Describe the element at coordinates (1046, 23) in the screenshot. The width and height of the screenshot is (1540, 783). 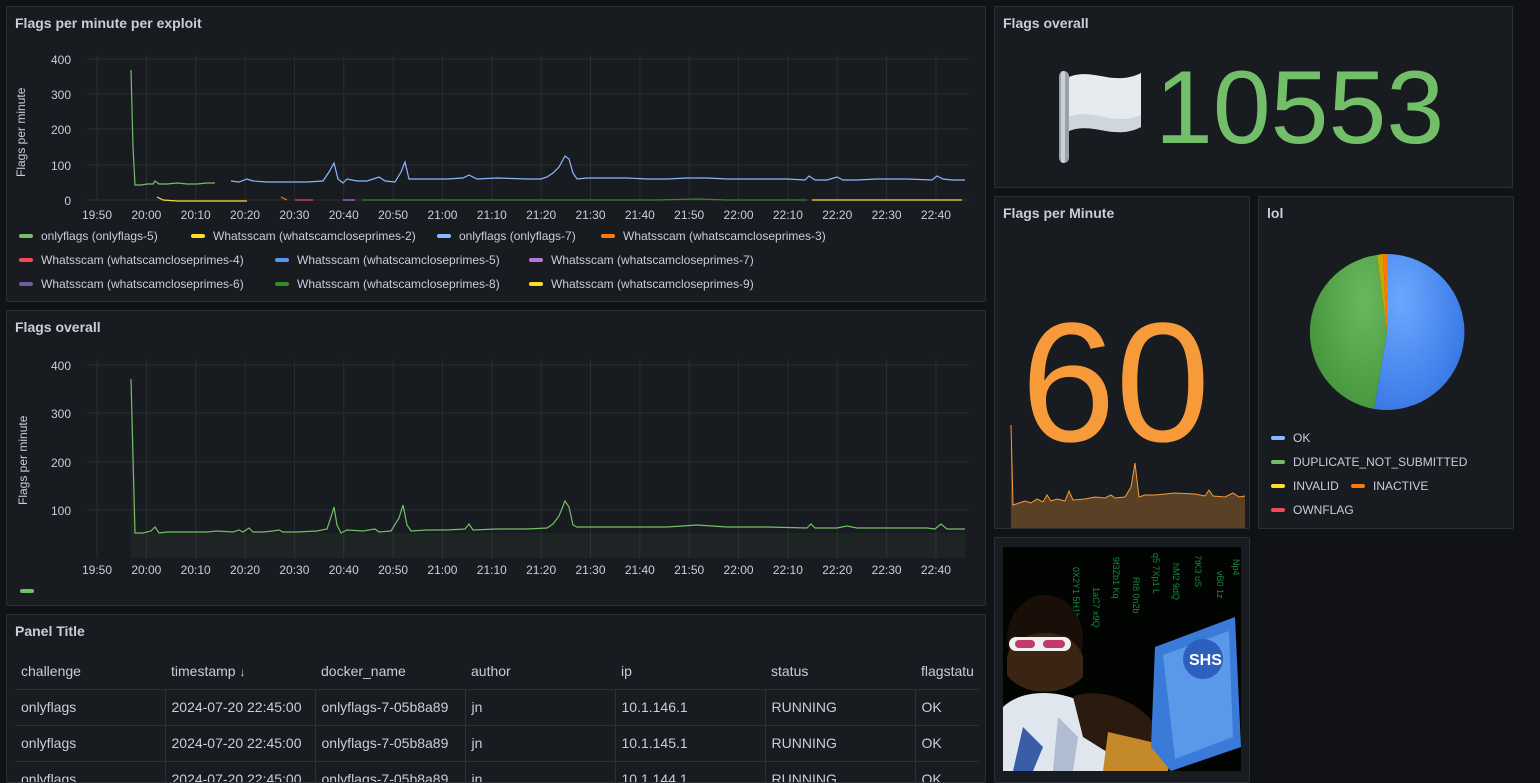
I see `panel-title: Flags overall` at that location.